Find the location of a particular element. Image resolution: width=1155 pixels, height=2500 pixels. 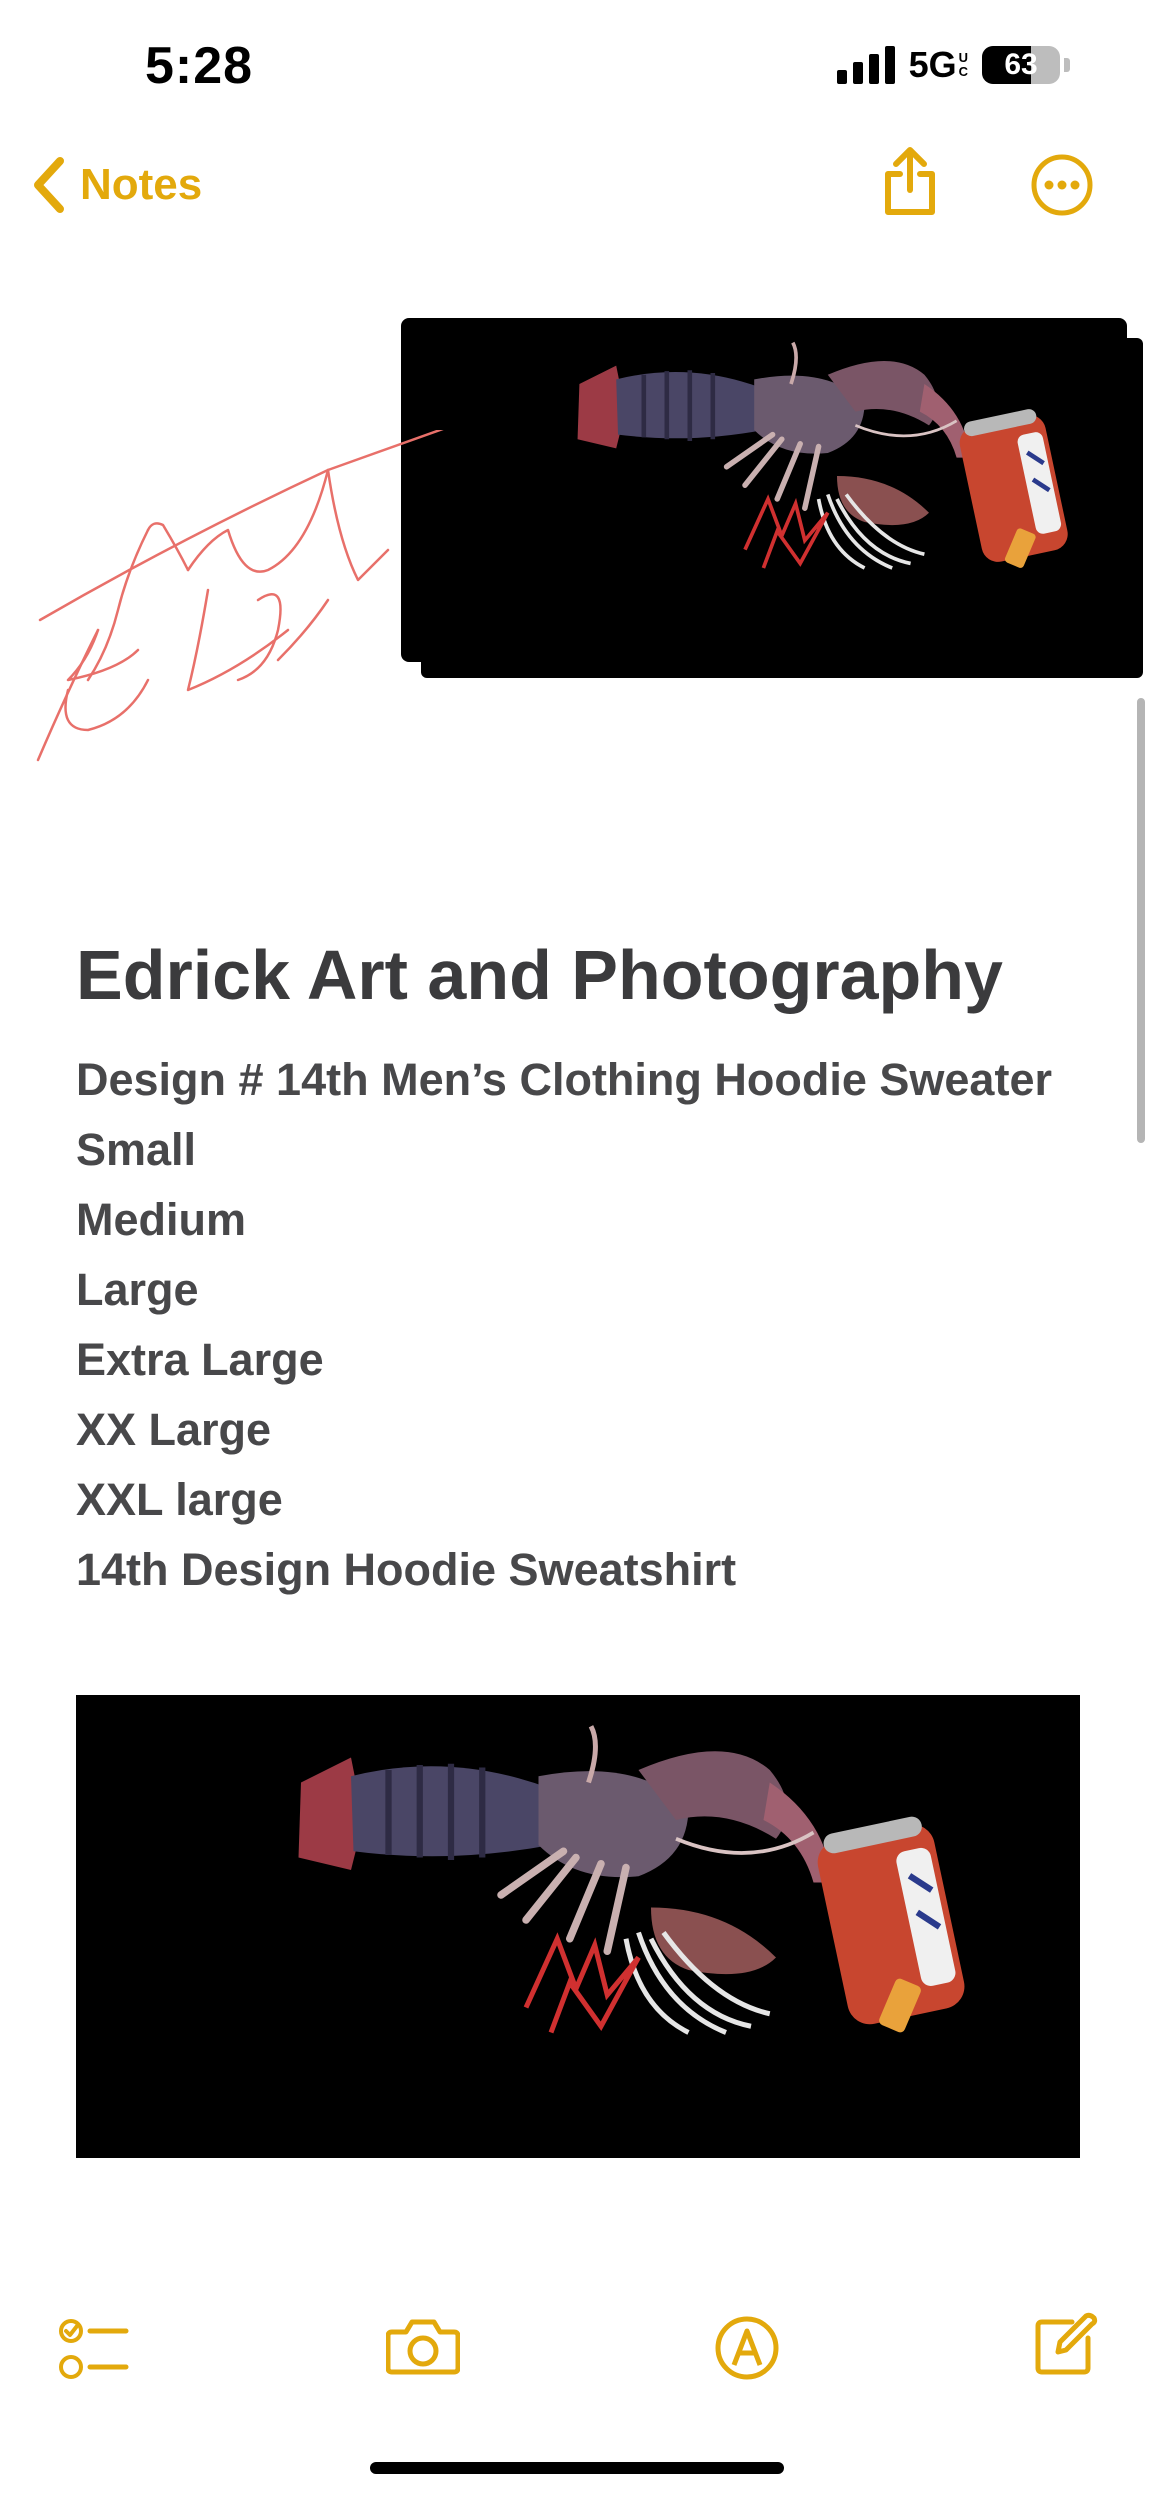

status-indicators: 5G U C 63 is located at coordinates (953, 65).